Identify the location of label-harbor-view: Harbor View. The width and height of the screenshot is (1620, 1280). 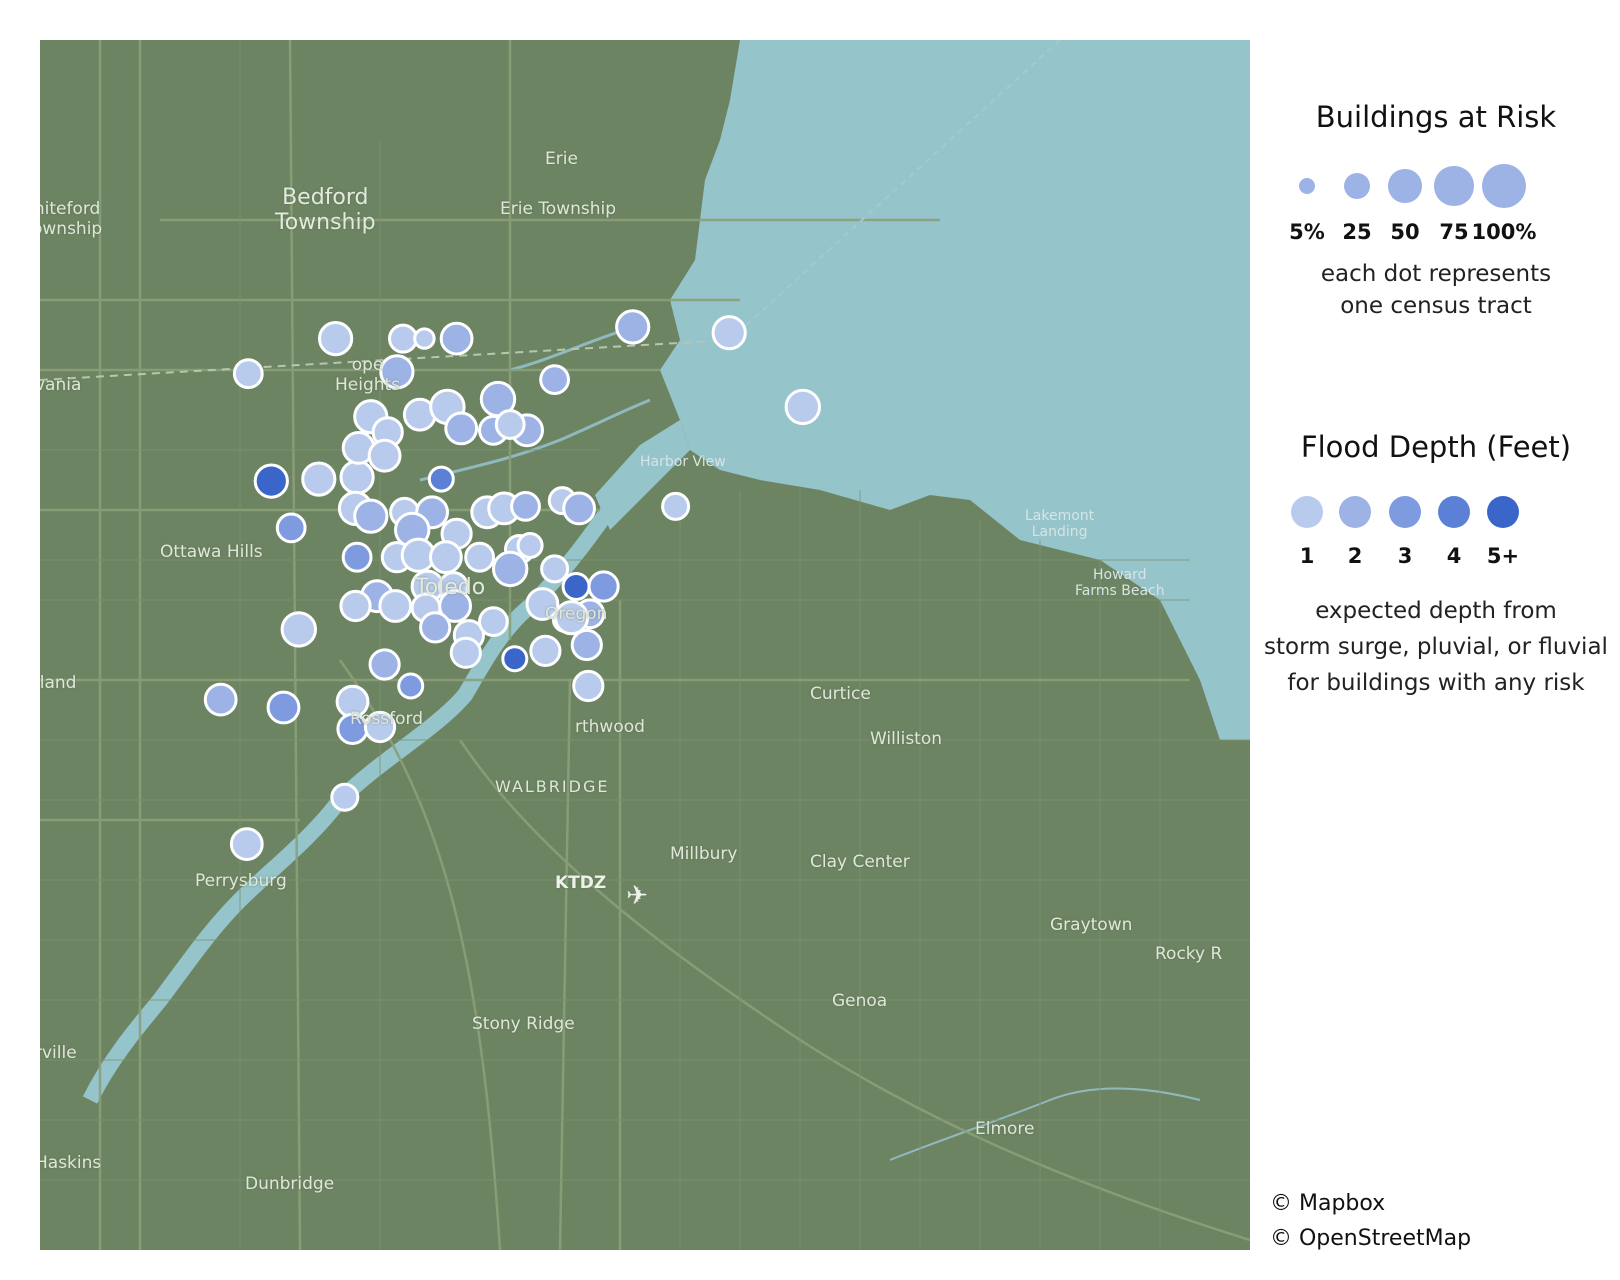
(683, 462).